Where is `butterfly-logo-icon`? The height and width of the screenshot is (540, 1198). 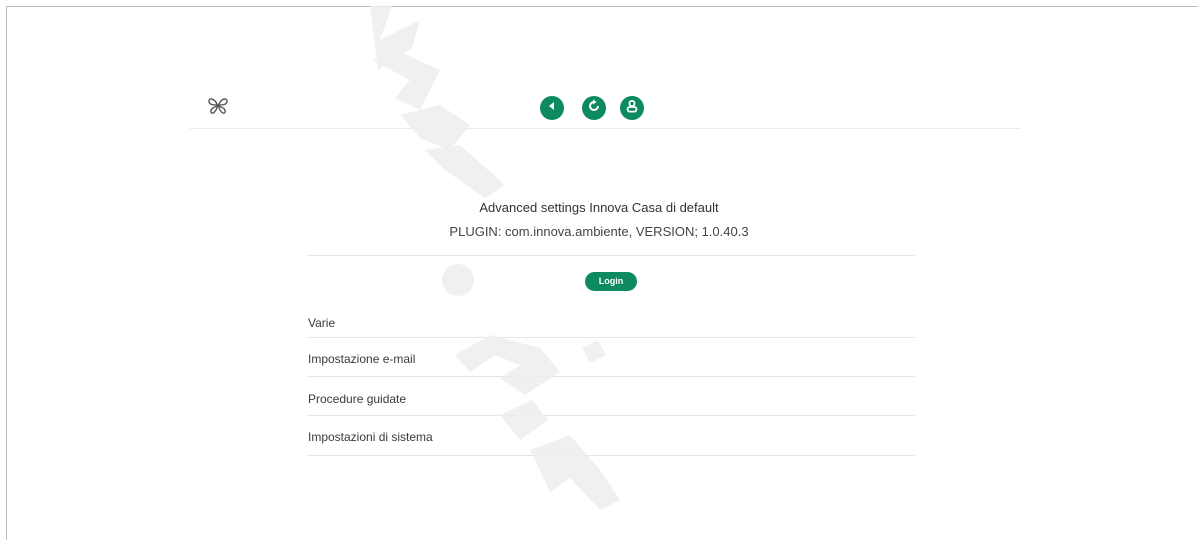
butterfly-logo-icon is located at coordinates (218, 106).